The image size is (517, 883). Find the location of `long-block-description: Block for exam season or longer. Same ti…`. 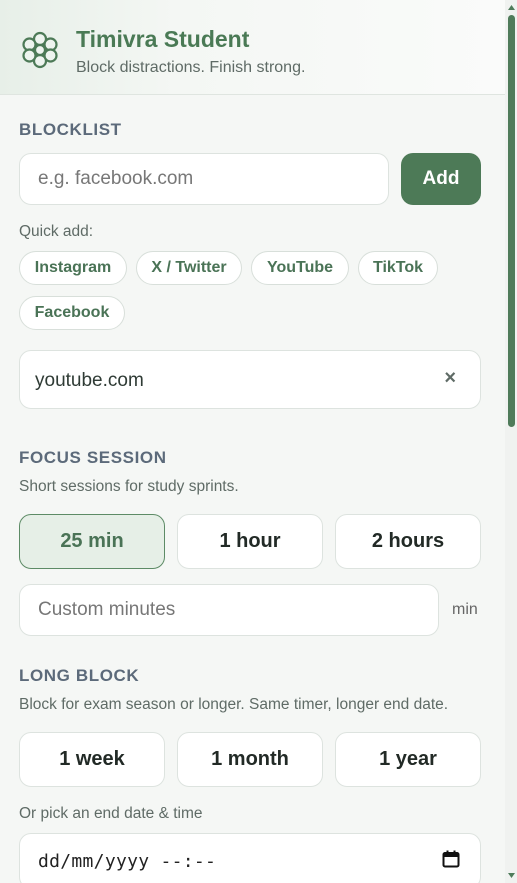

long-block-description: Block for exam season or longer. Same ti… is located at coordinates (234, 704).